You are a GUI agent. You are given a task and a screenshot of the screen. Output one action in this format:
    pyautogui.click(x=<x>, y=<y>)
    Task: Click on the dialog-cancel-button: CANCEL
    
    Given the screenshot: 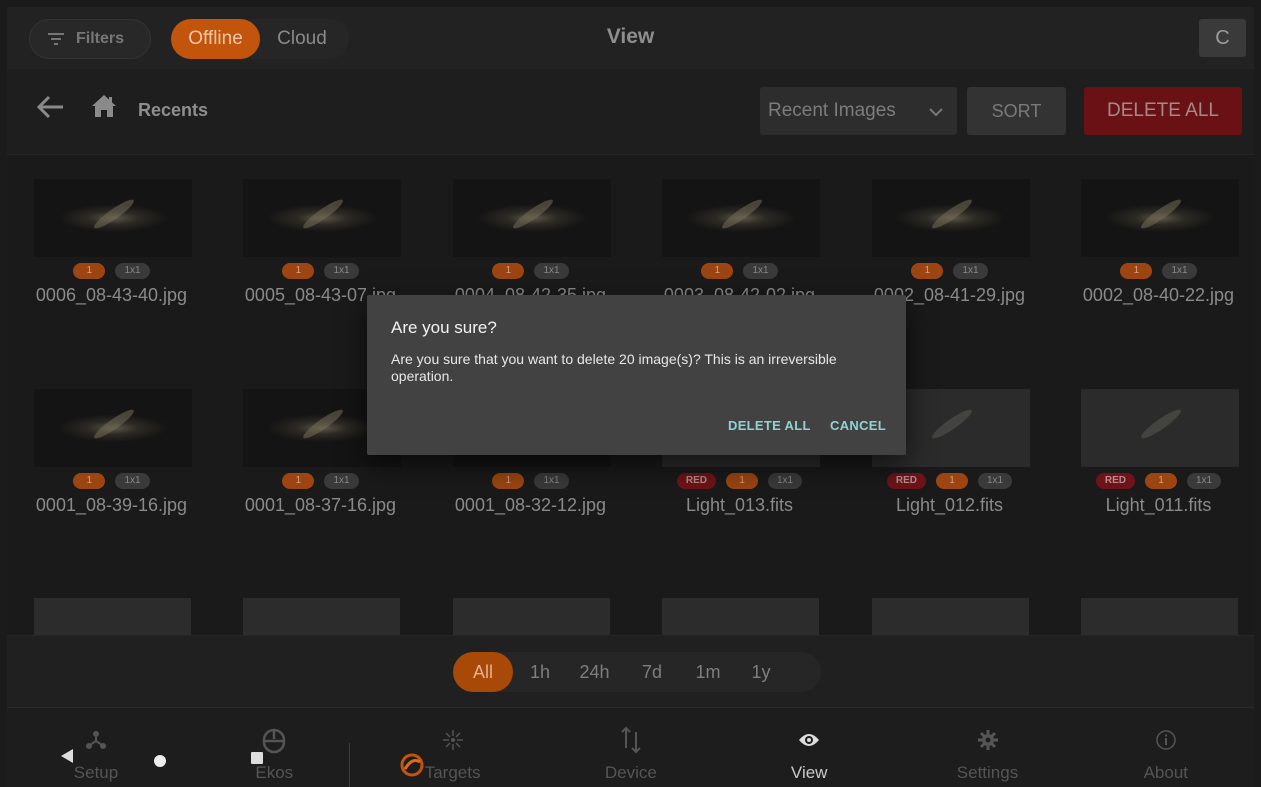 What is the action you would take?
    pyautogui.click(x=858, y=425)
    